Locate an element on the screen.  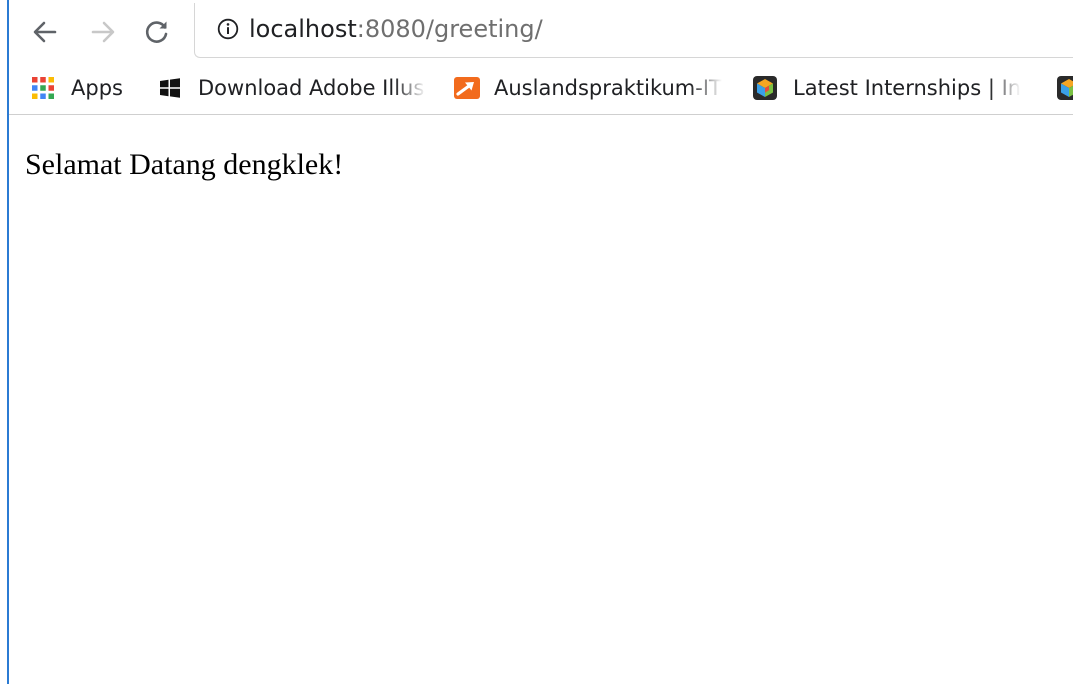
back-button is located at coordinates (45, 32).